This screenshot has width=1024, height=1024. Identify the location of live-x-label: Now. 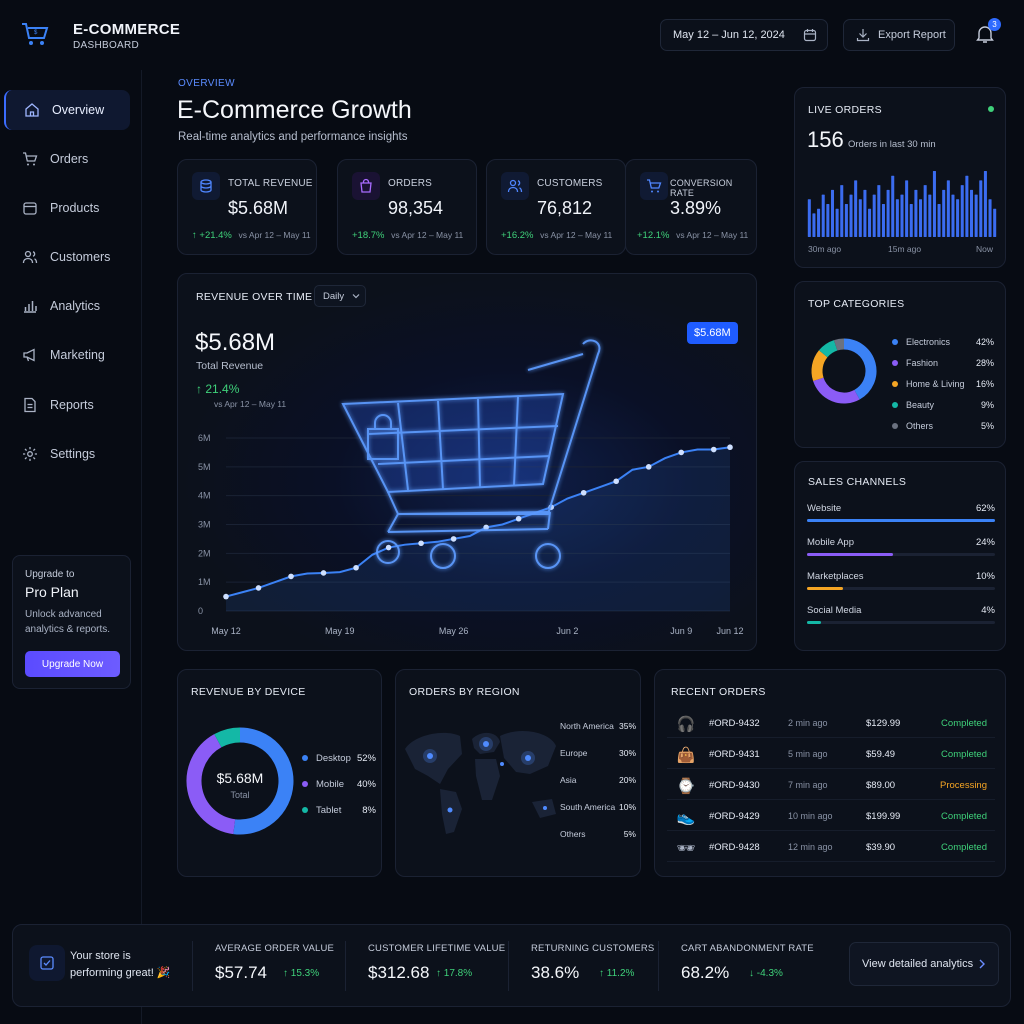
(985, 249).